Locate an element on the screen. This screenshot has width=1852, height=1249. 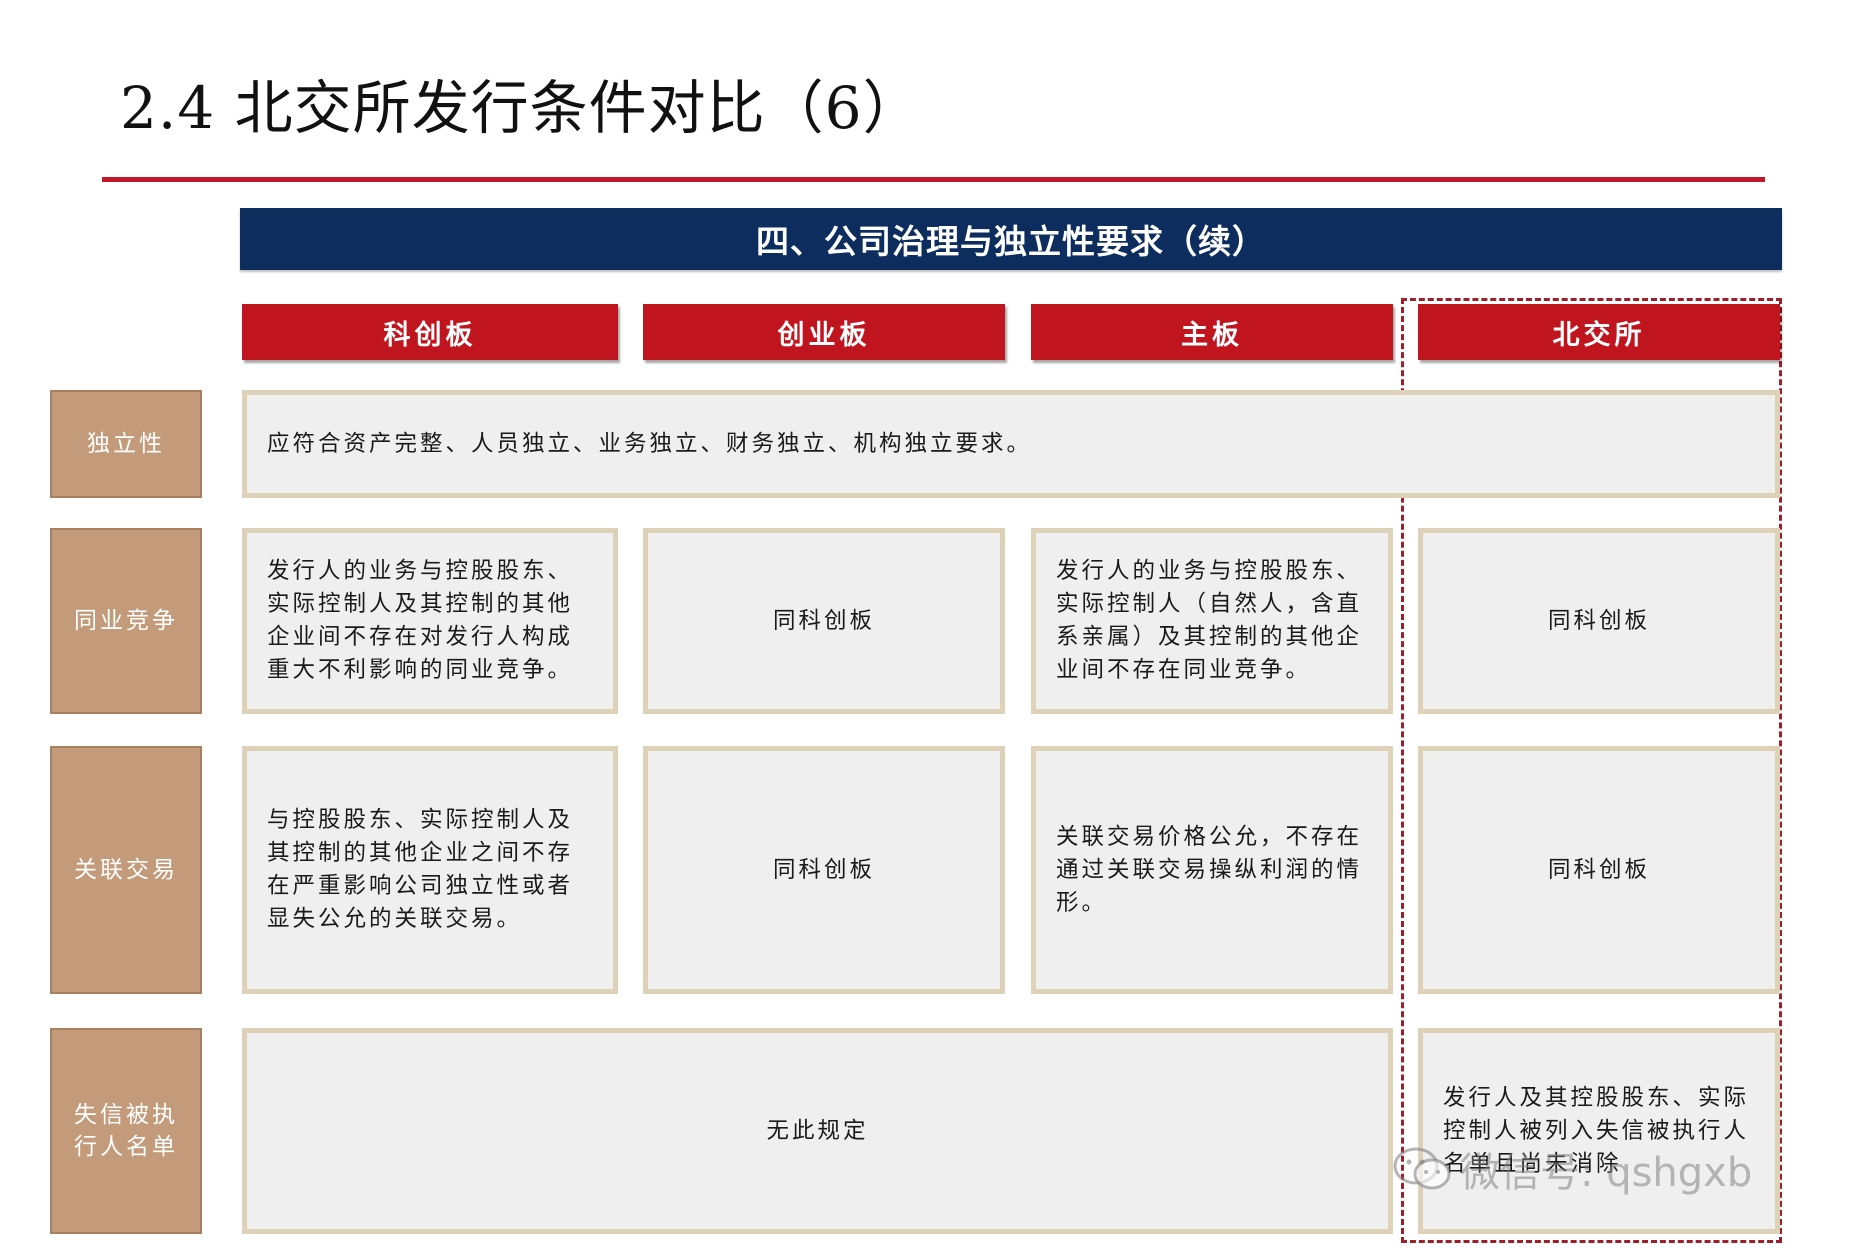
row-header-independence: 独立性 is located at coordinates (126, 444).